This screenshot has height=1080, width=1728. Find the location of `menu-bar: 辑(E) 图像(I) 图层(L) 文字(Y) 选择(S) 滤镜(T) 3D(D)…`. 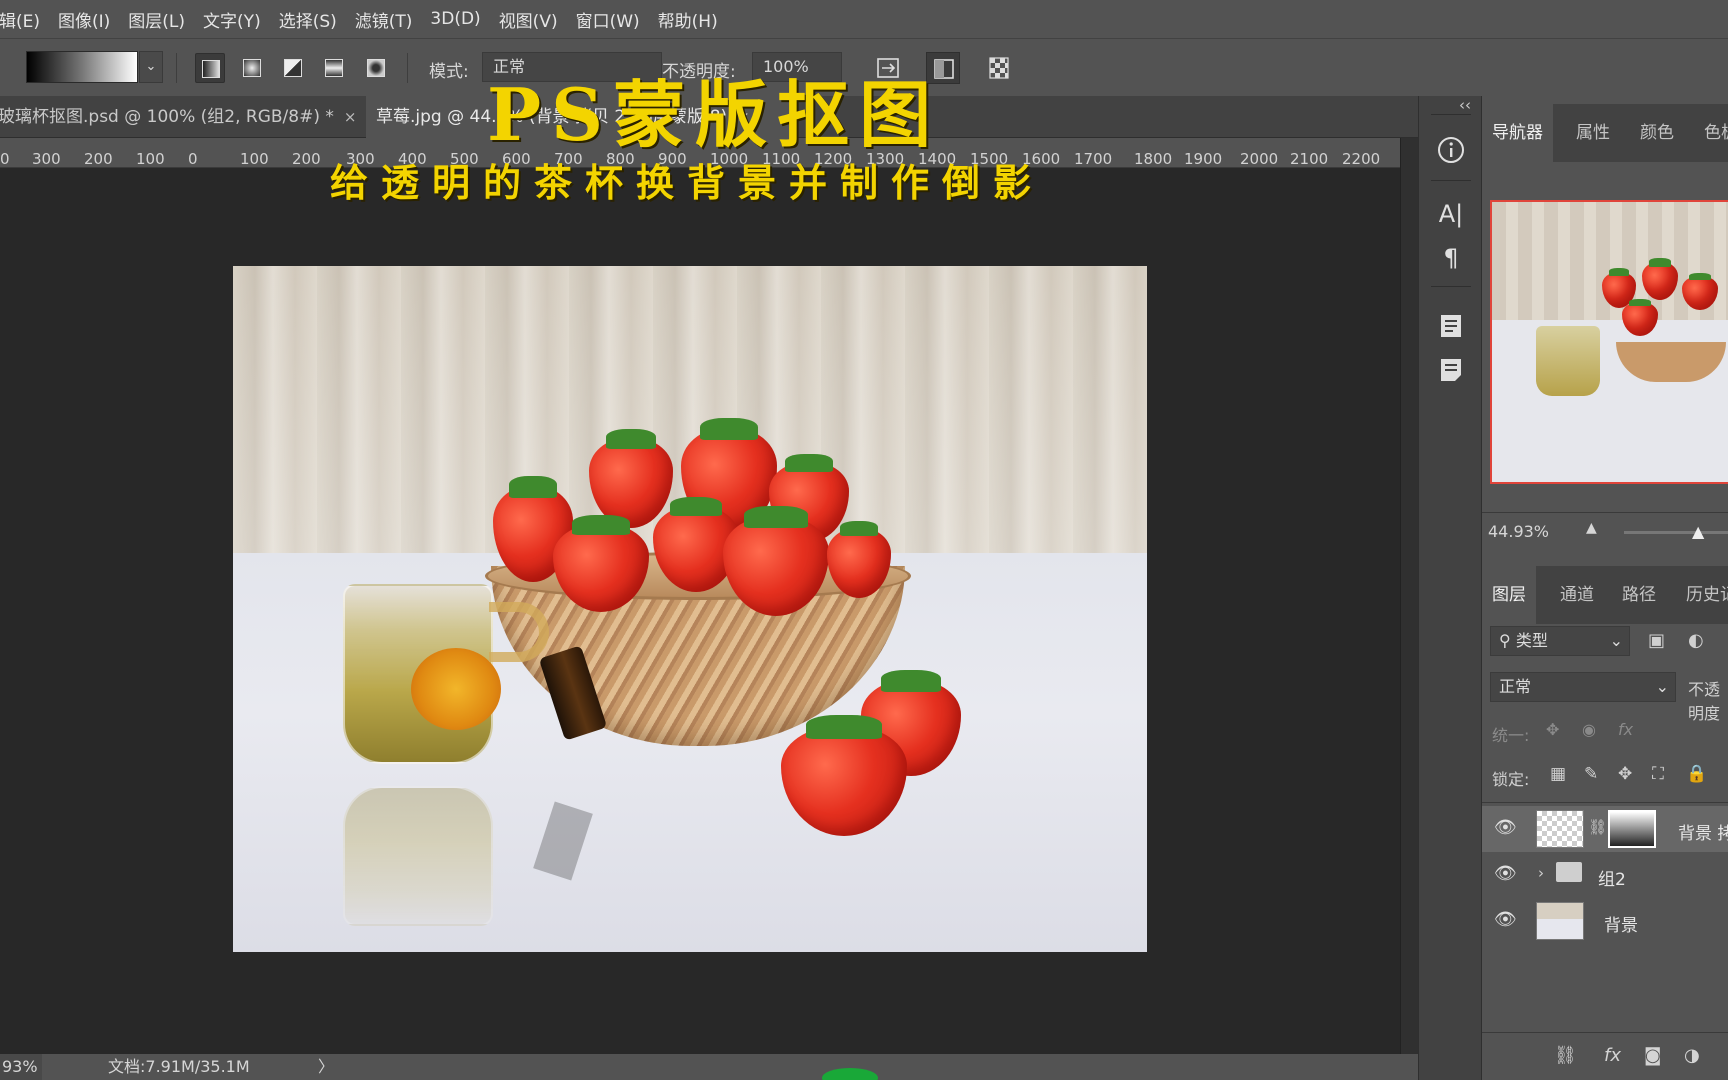

menu-bar: 辑(E) 图像(I) 图层(L) 文字(Y) 选择(S) 滤镜(T) 3D(D)… is located at coordinates (864, 19).